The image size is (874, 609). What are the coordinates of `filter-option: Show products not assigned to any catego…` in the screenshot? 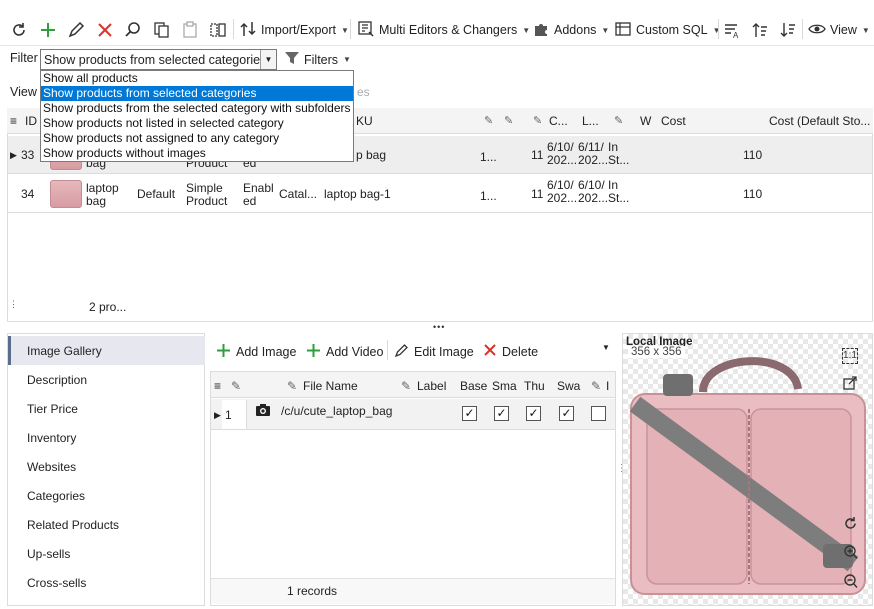 It's located at (197, 138).